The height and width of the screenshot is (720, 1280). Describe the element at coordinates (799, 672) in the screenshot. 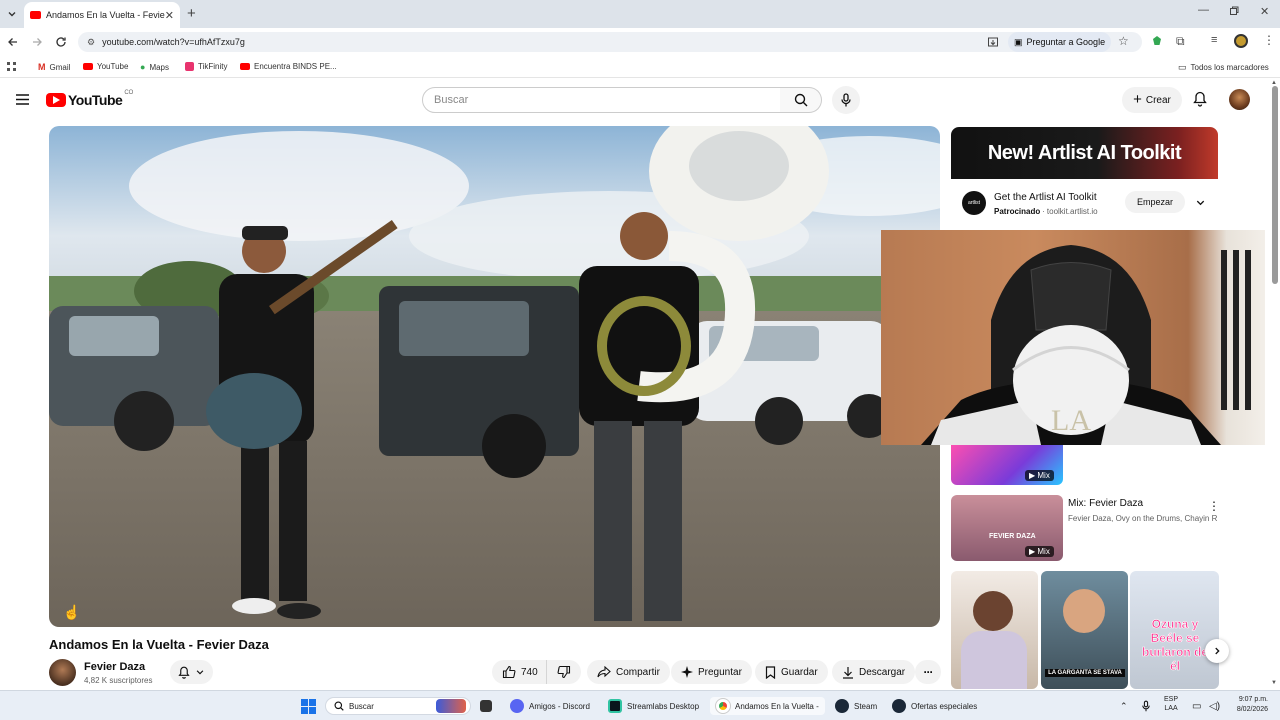

I see `save-label: Guardar` at that location.